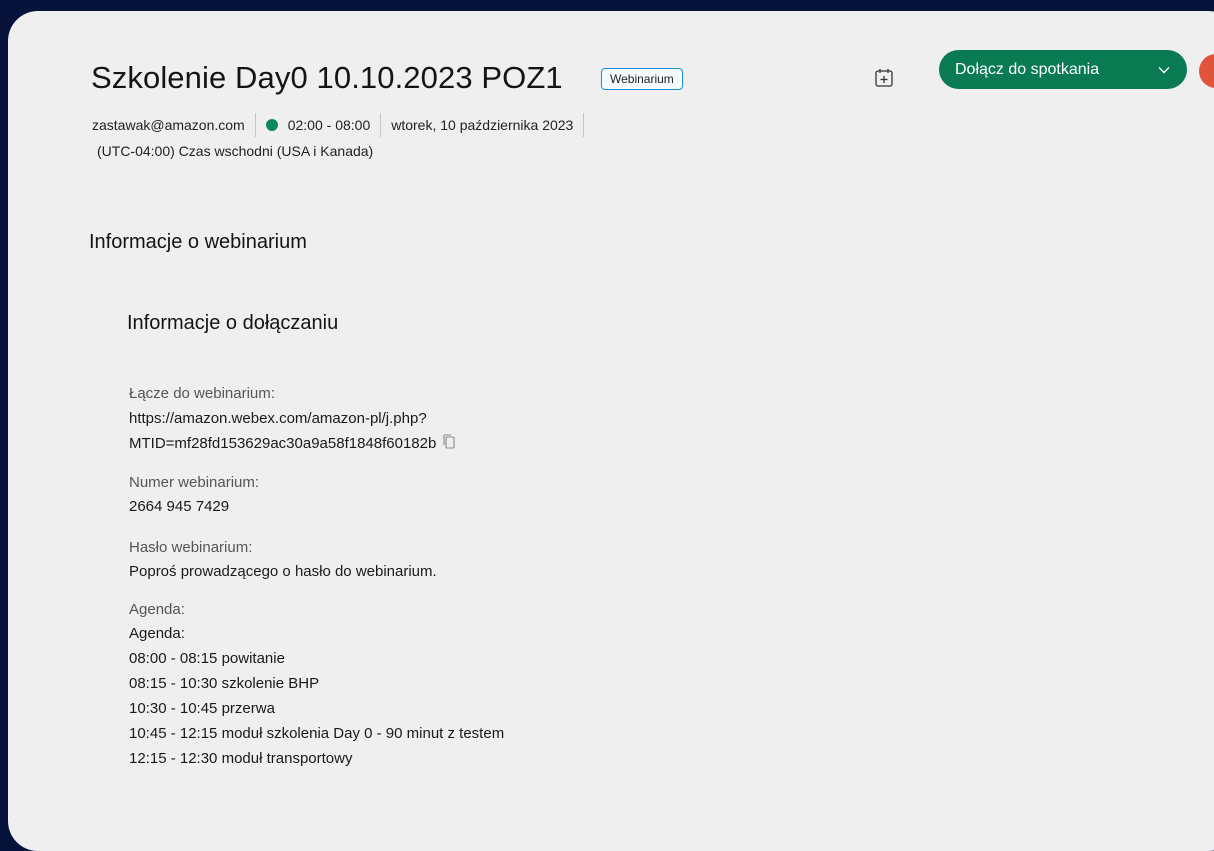 The image size is (1214, 851). Describe the element at coordinates (449, 441) in the screenshot. I see `copy-icon` at that location.